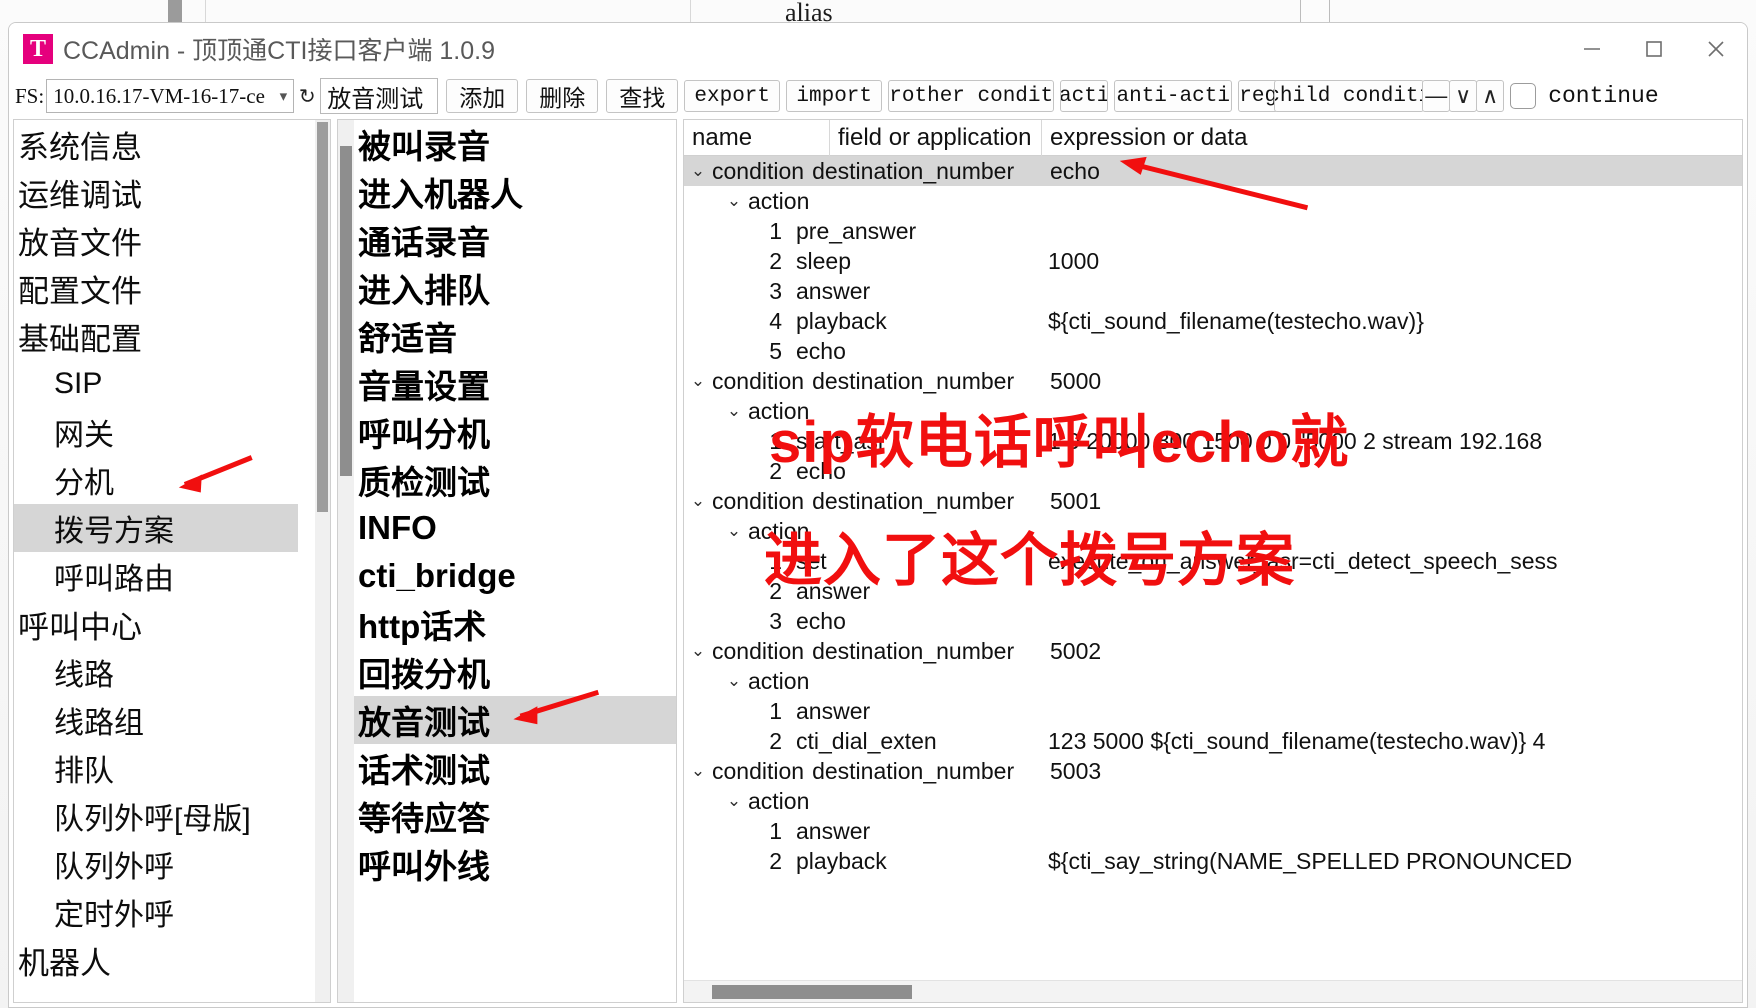 Image resolution: width=1756 pixels, height=1008 pixels. What do you see at coordinates (1349, 96) in the screenshot?
I see `child-condition-button: child conditi` at bounding box center [1349, 96].